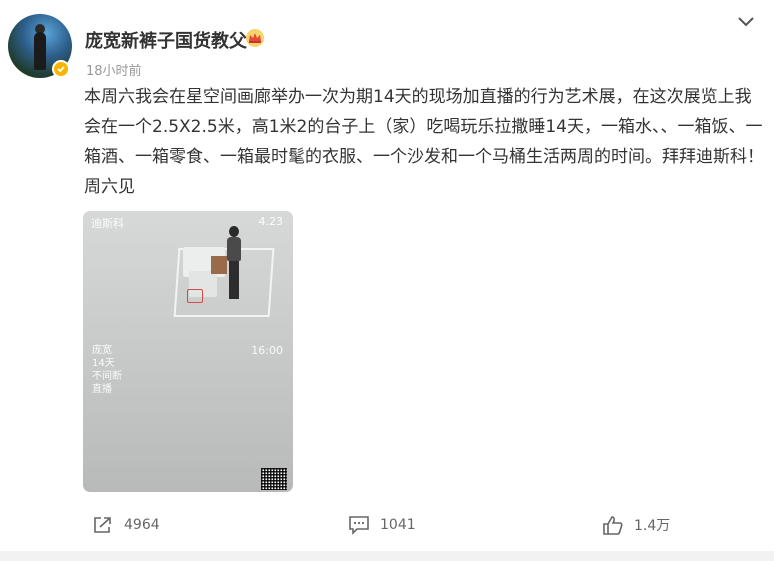  Describe the element at coordinates (142, 525) in the screenshot. I see `repost-count: 4964` at that location.